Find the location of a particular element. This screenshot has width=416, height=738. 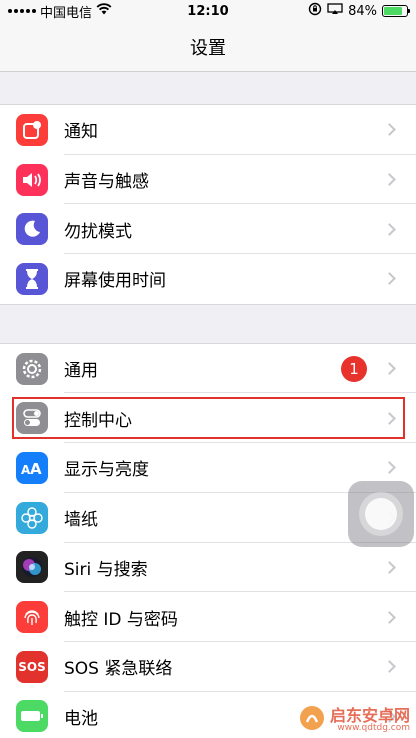

assistive-touch-button is located at coordinates (381, 514).